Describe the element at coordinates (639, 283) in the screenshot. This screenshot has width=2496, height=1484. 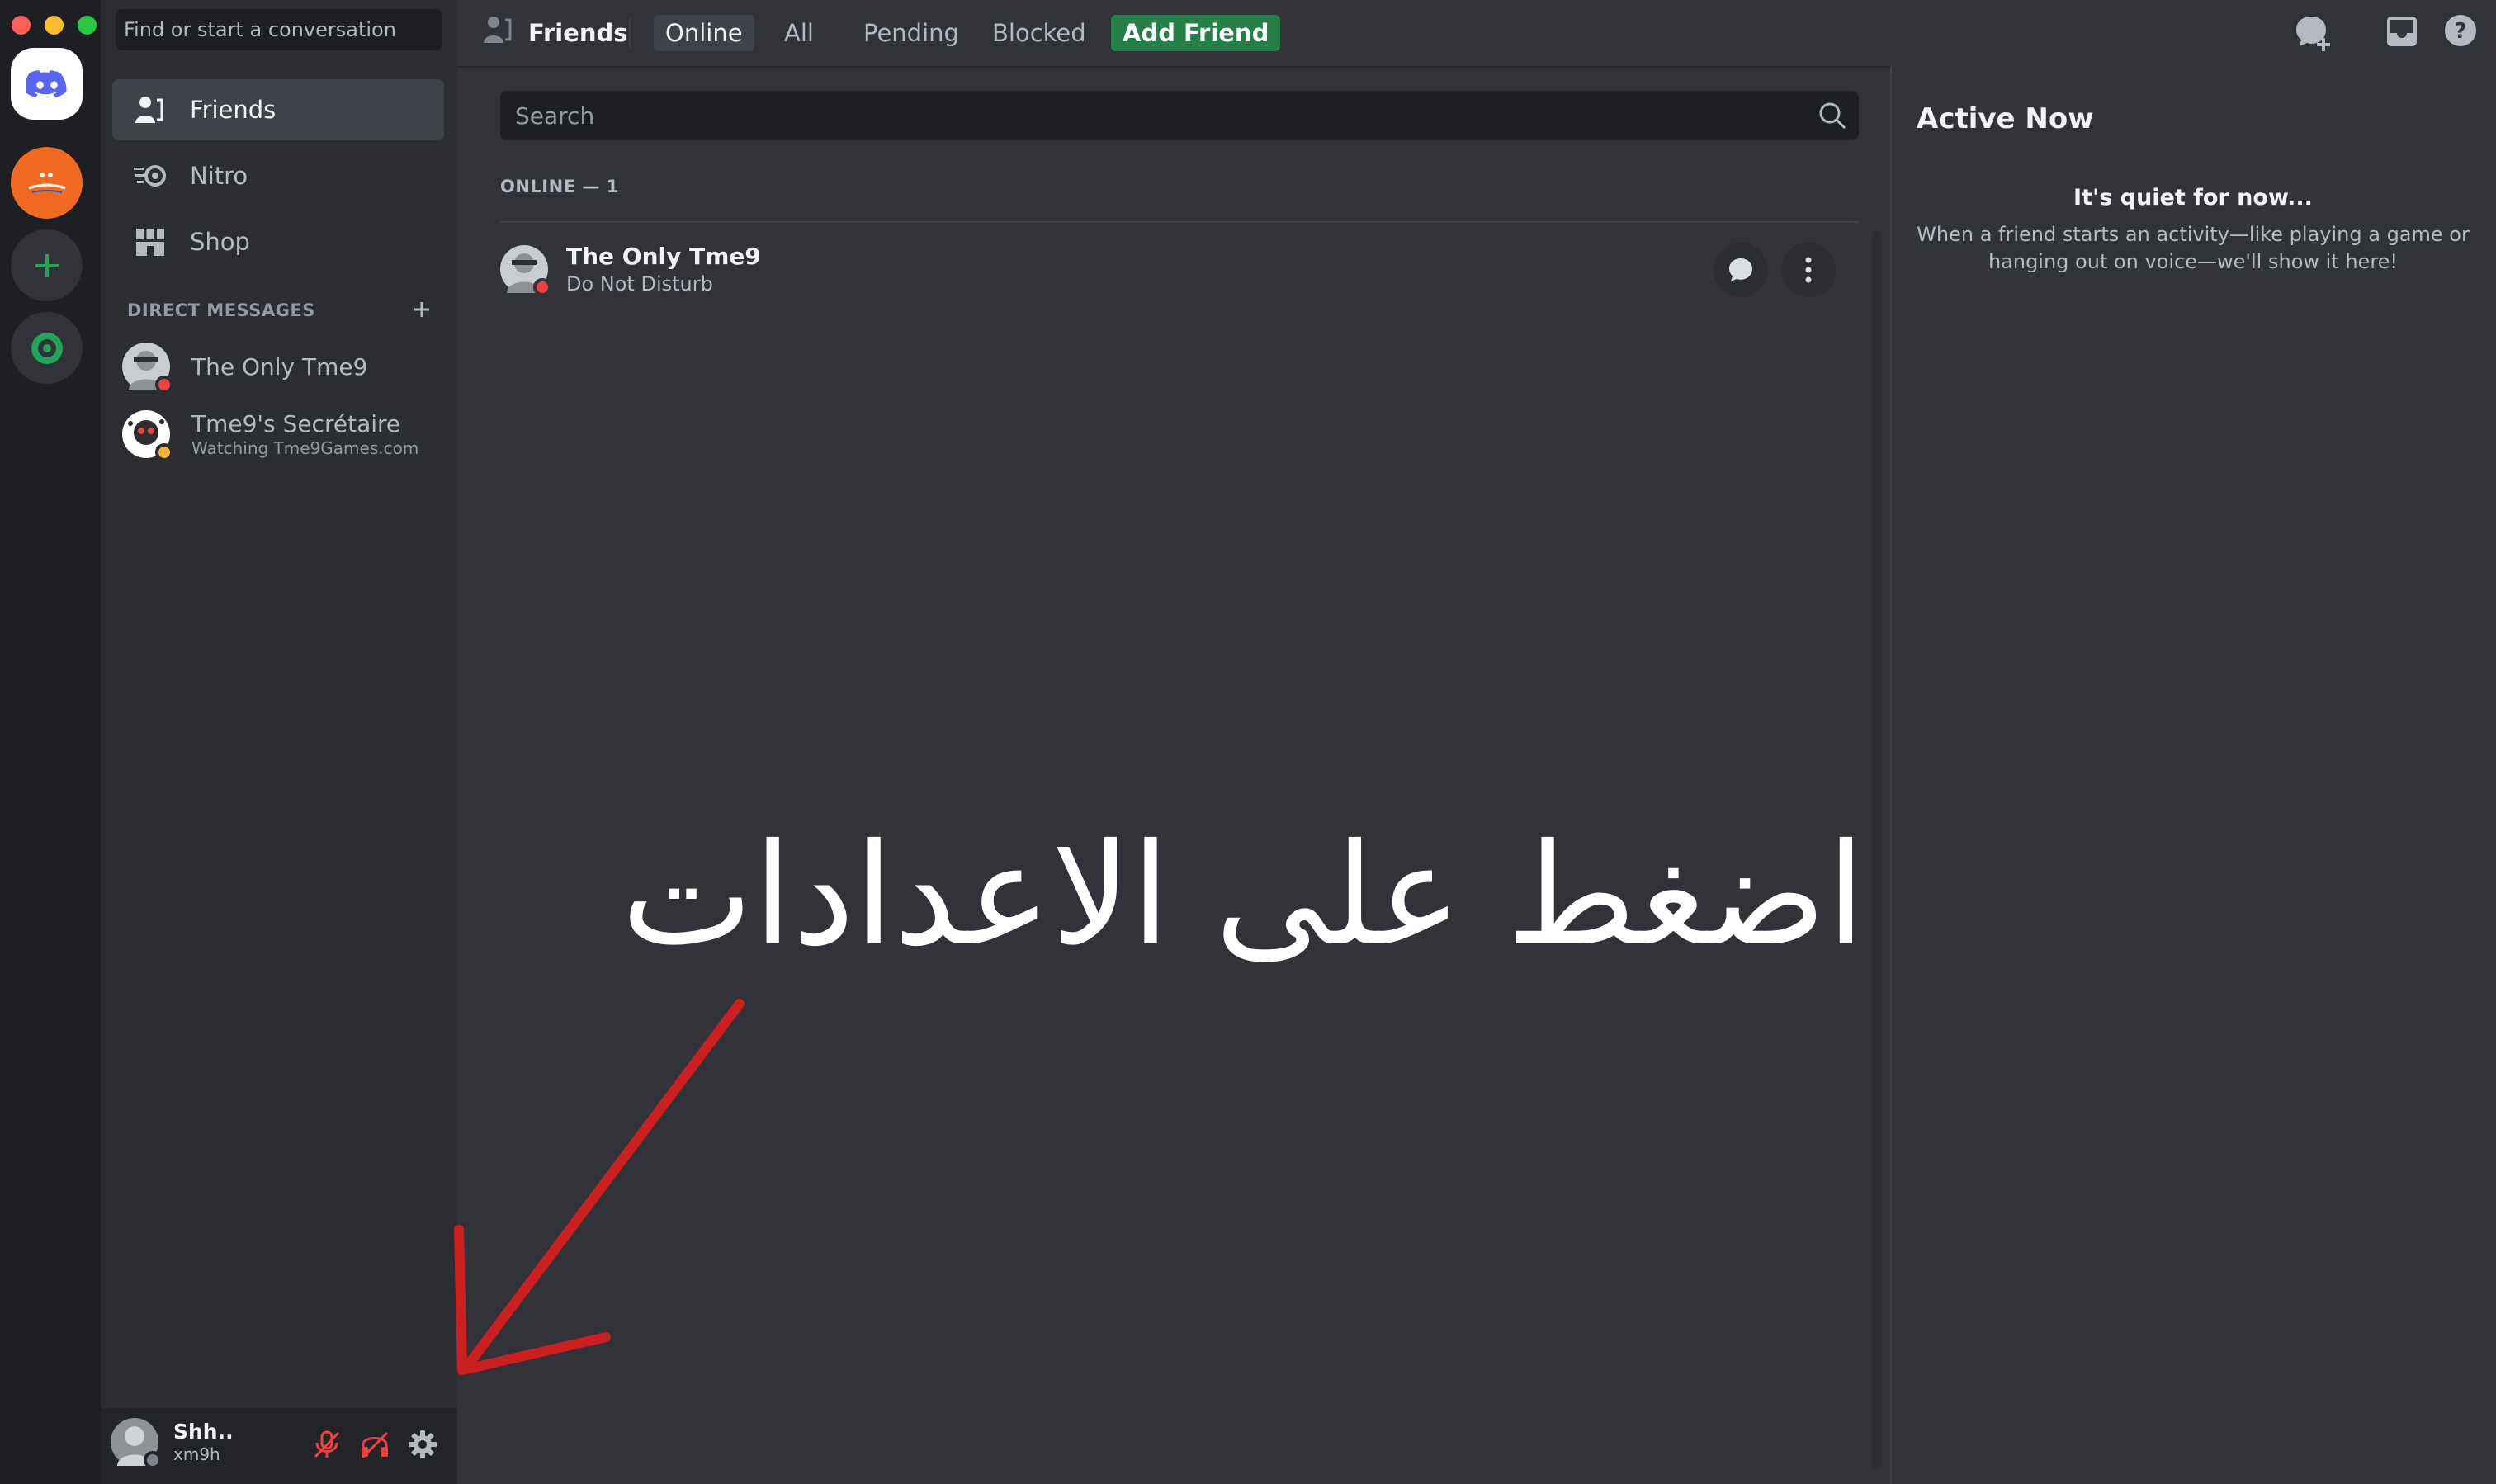
I see `friend-status: Do Not Disturb` at that location.